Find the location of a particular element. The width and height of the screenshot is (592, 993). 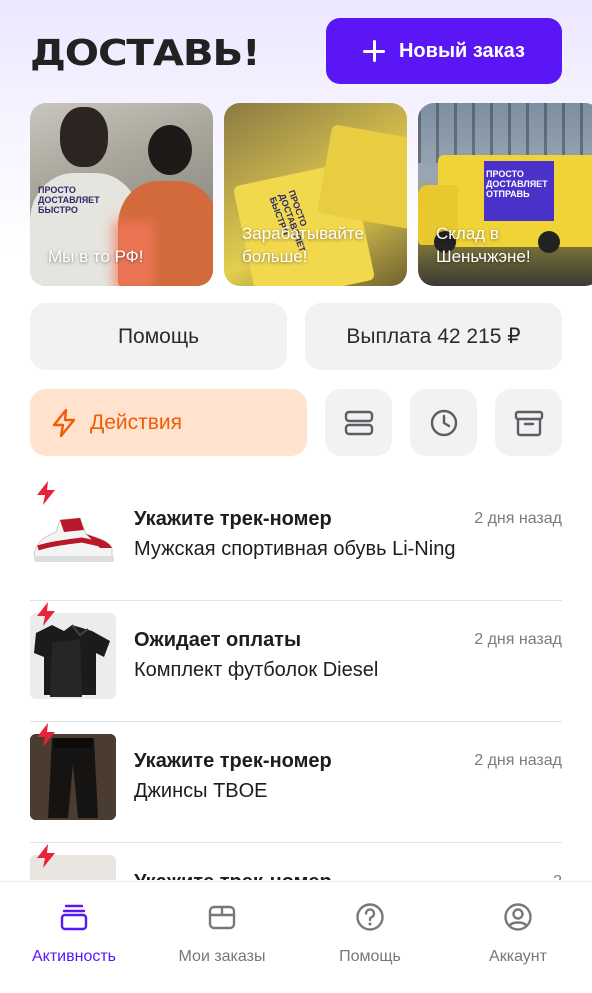

story-image-scaffold is located at coordinates (505, 133).